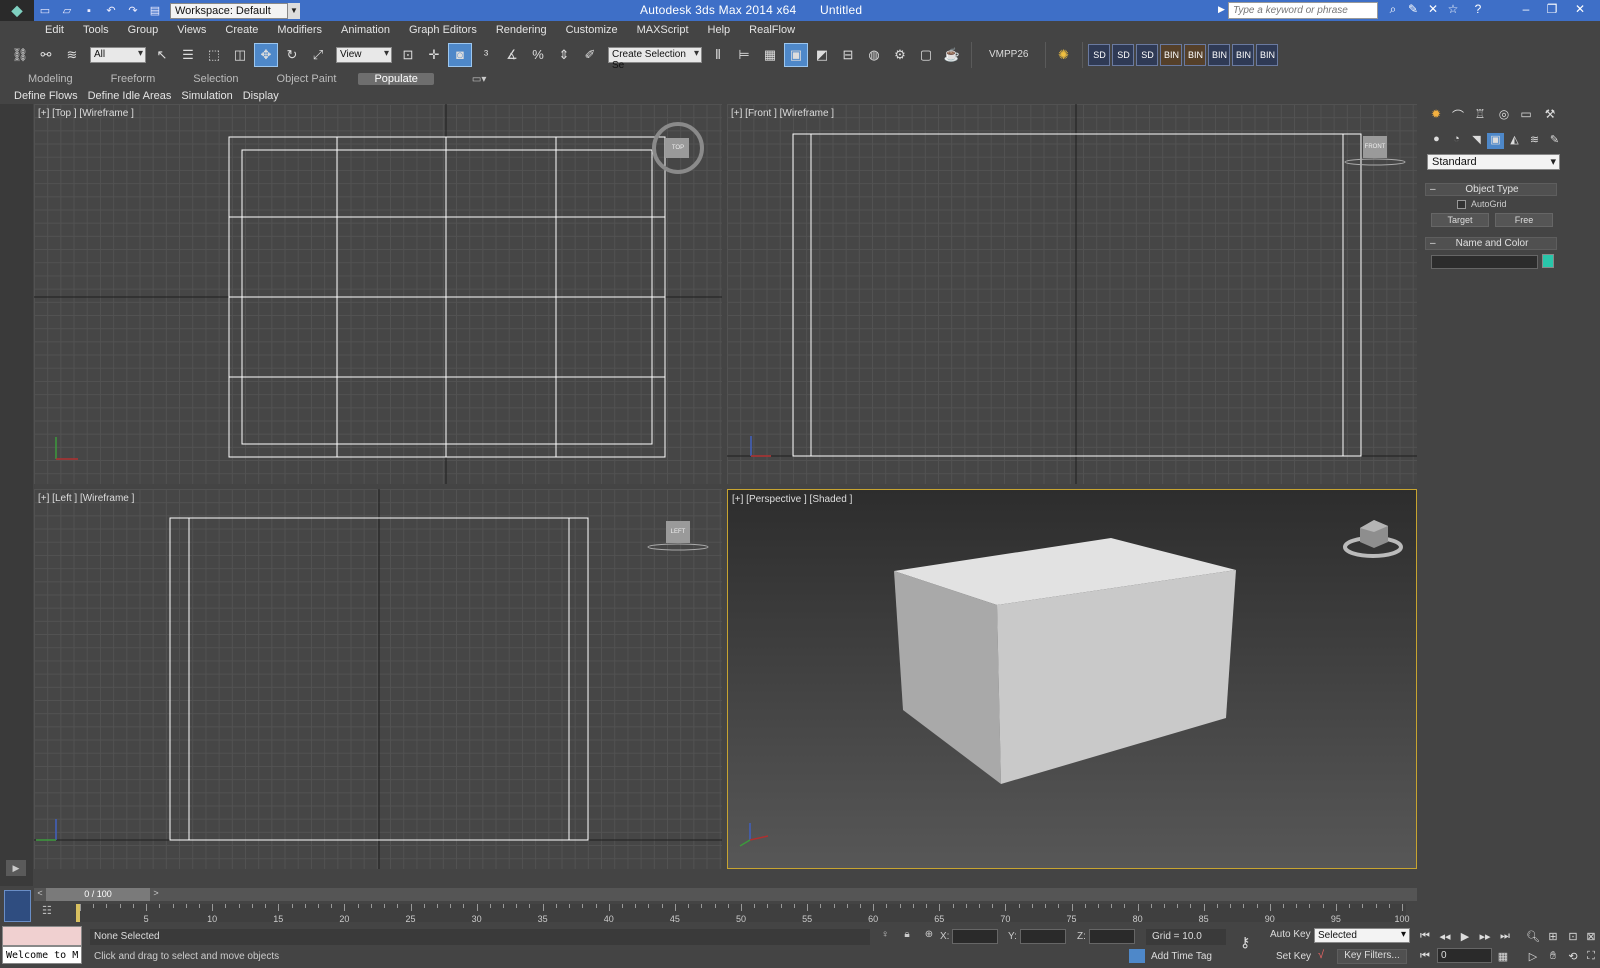  Describe the element at coordinates (1465, 937) in the screenshot. I see `play-icon: ▶` at that location.